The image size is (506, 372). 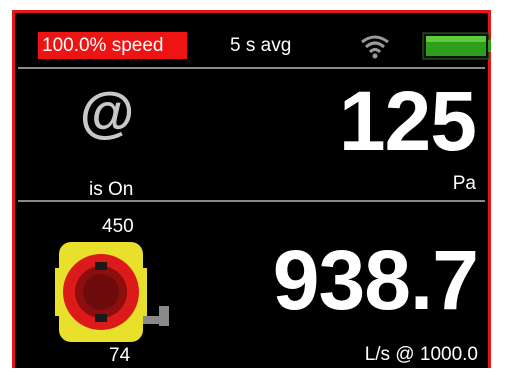 I want to click on wifi-icon, so click(x=375, y=47).